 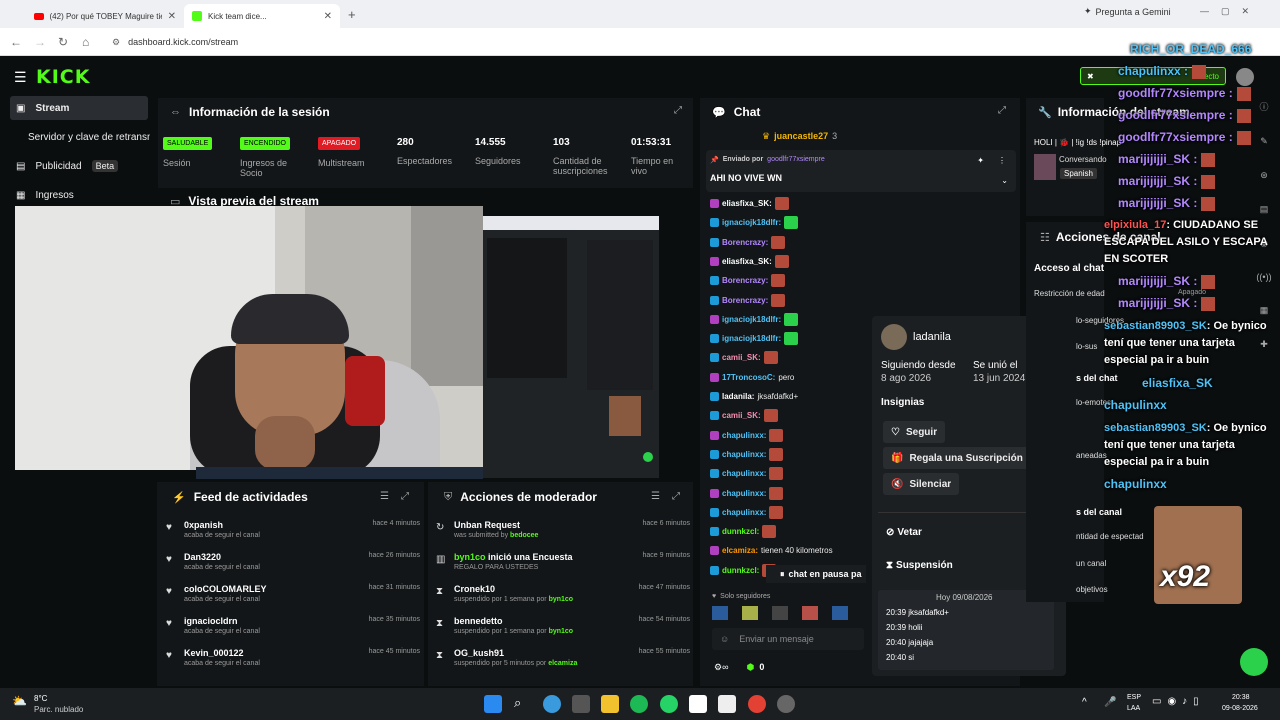 What do you see at coordinates (727, 704) in the screenshot?
I see `capture-icon` at bounding box center [727, 704].